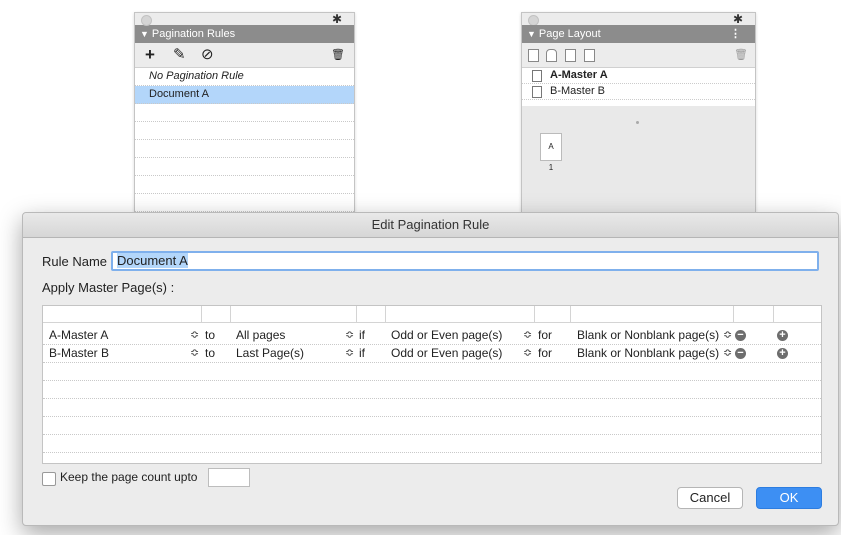 Image resolution: width=841 pixels, height=535 pixels. I want to click on table-header, so click(432, 314).